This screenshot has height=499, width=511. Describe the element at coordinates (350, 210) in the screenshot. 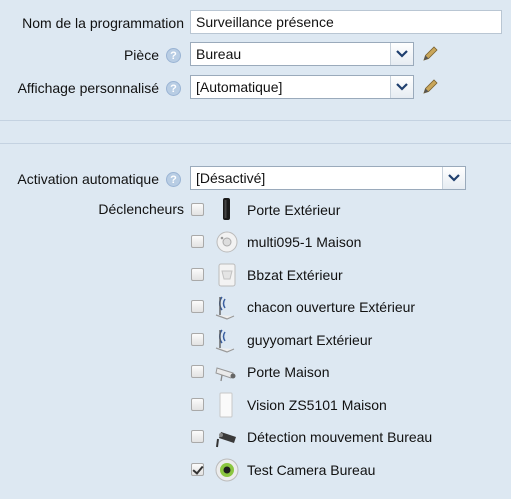

I see `trigger-item: Porte Extérieur` at that location.